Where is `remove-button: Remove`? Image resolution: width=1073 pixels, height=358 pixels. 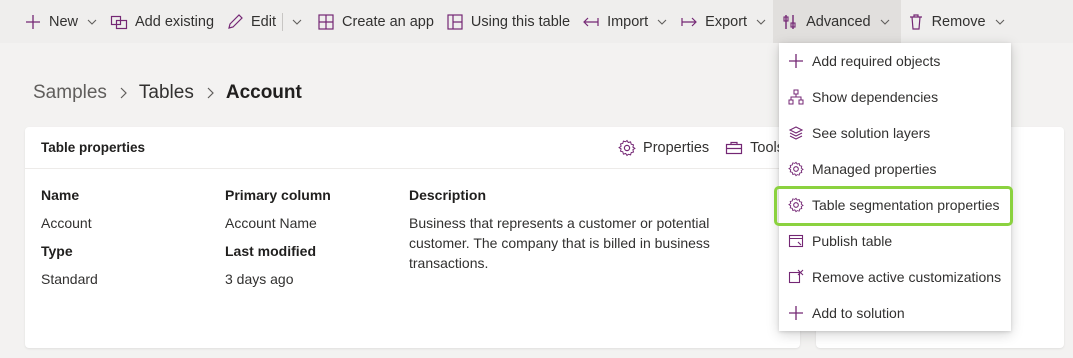
remove-button: Remove is located at coordinates (956, 21).